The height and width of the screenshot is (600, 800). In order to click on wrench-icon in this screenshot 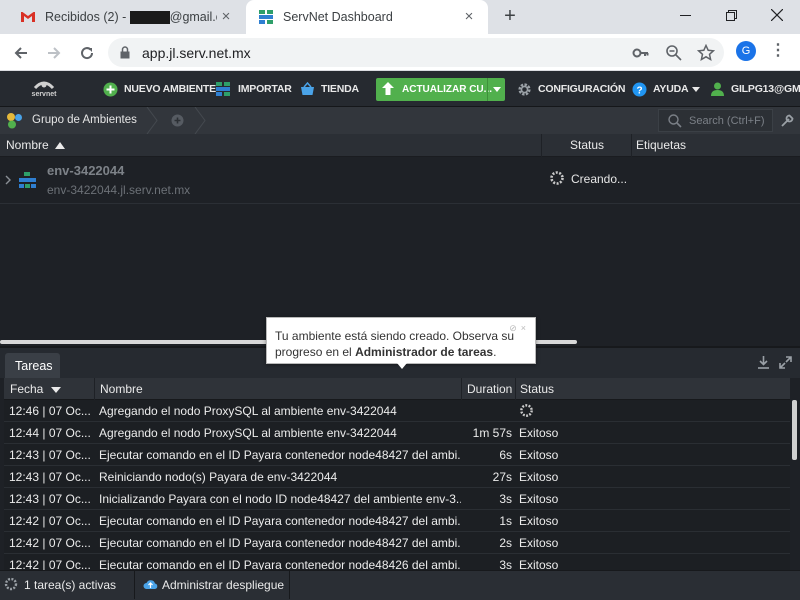, I will do `click(788, 121)`.